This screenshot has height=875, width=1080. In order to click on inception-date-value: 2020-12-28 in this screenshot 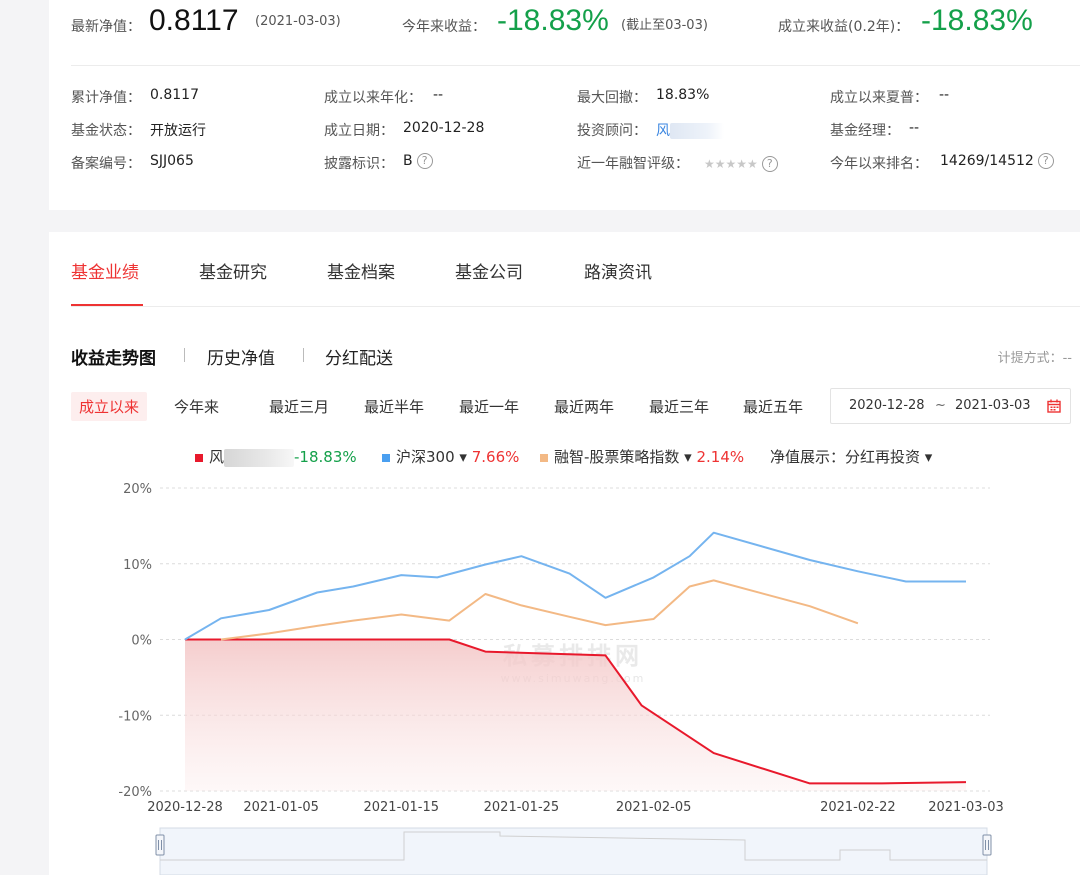, I will do `click(444, 128)`.